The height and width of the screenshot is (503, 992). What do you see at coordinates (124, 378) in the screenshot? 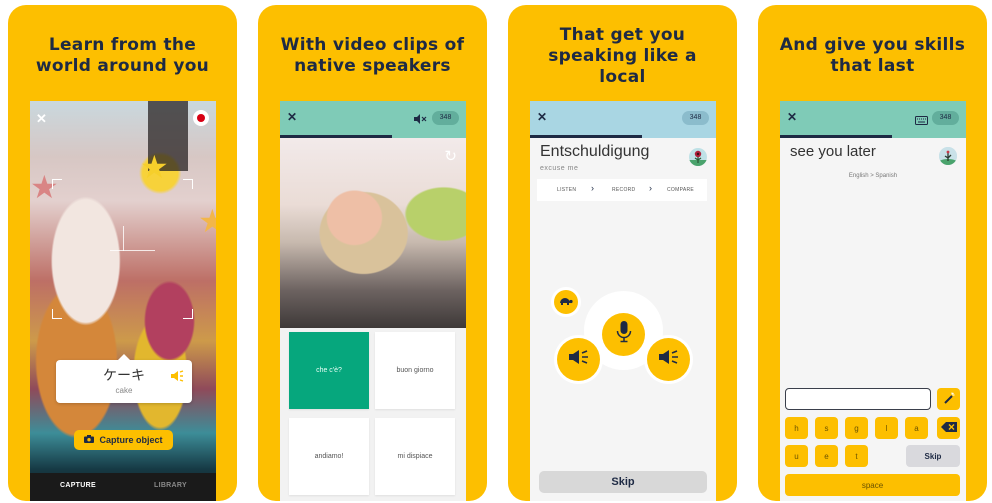
I see `object-label-card: ケーキ cake` at bounding box center [124, 378].